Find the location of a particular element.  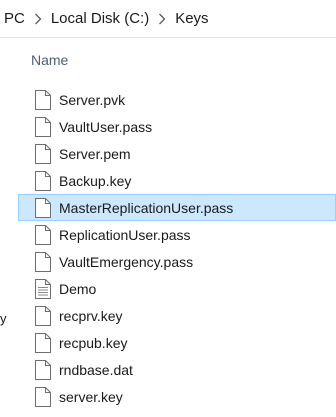

nav-pane-label-fragment: y is located at coordinates (3, 318).